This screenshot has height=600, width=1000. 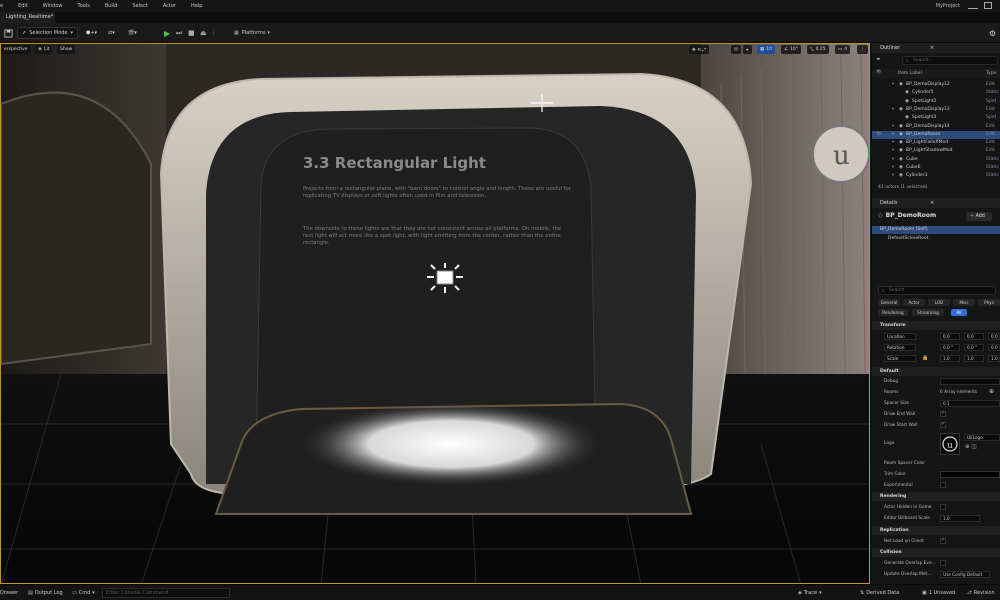 What do you see at coordinates (928, 312) in the screenshot?
I see `filter-streaming: Streaming` at bounding box center [928, 312].